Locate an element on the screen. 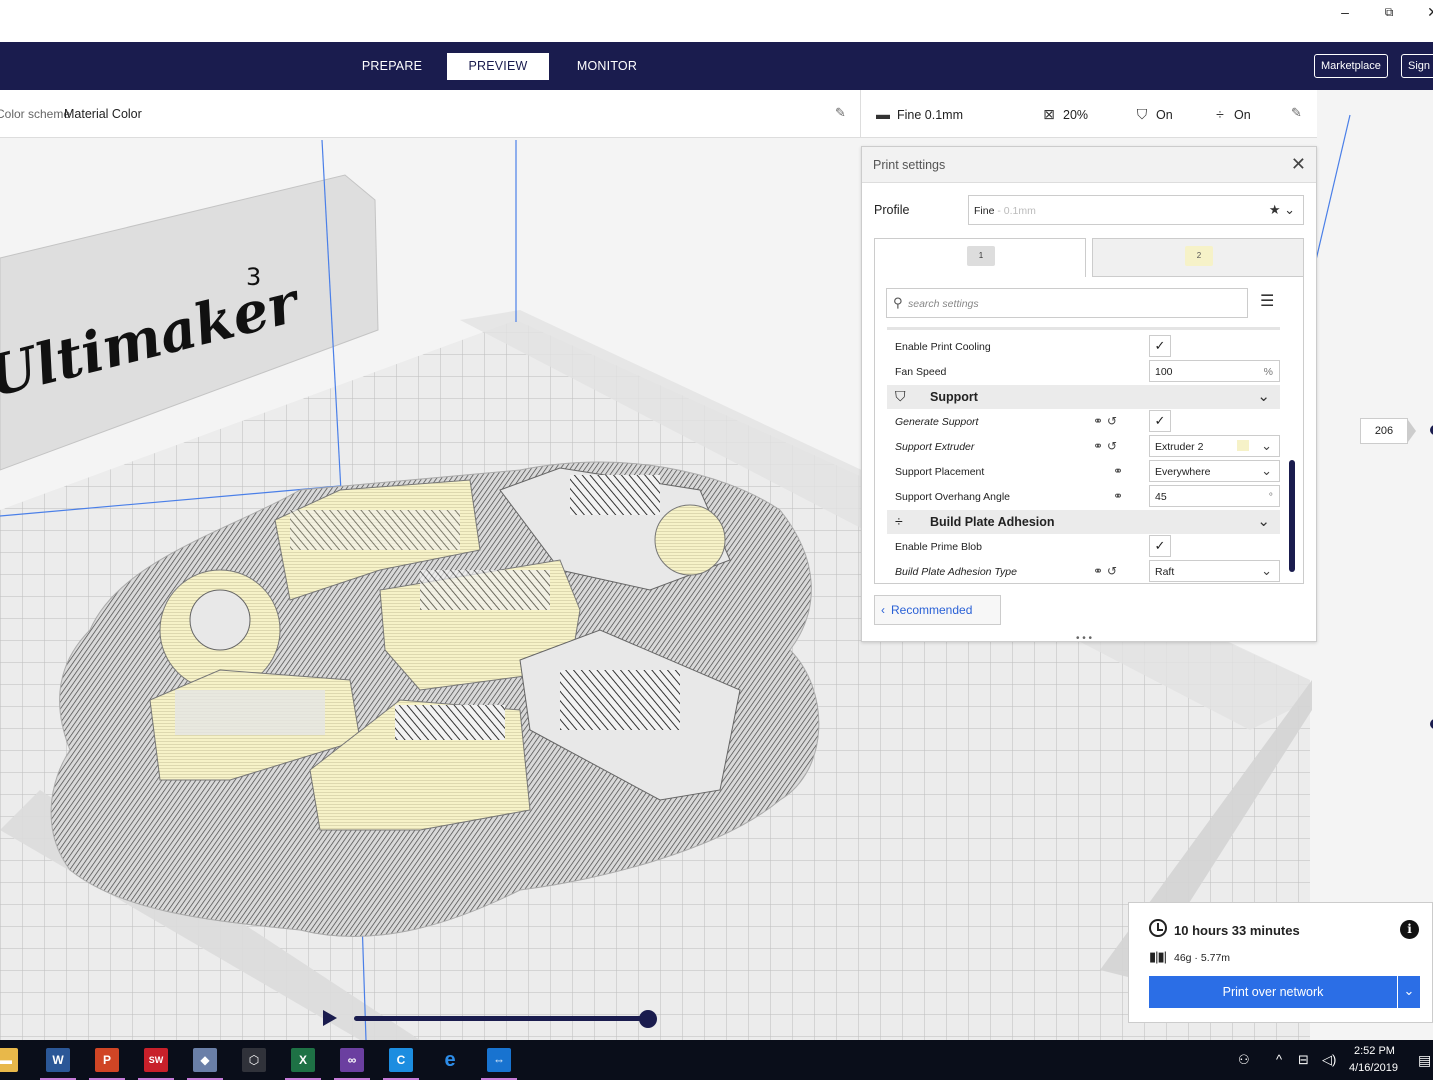 This screenshot has width=1433, height=1080. minimize-button: – is located at coordinates (1345, 12).